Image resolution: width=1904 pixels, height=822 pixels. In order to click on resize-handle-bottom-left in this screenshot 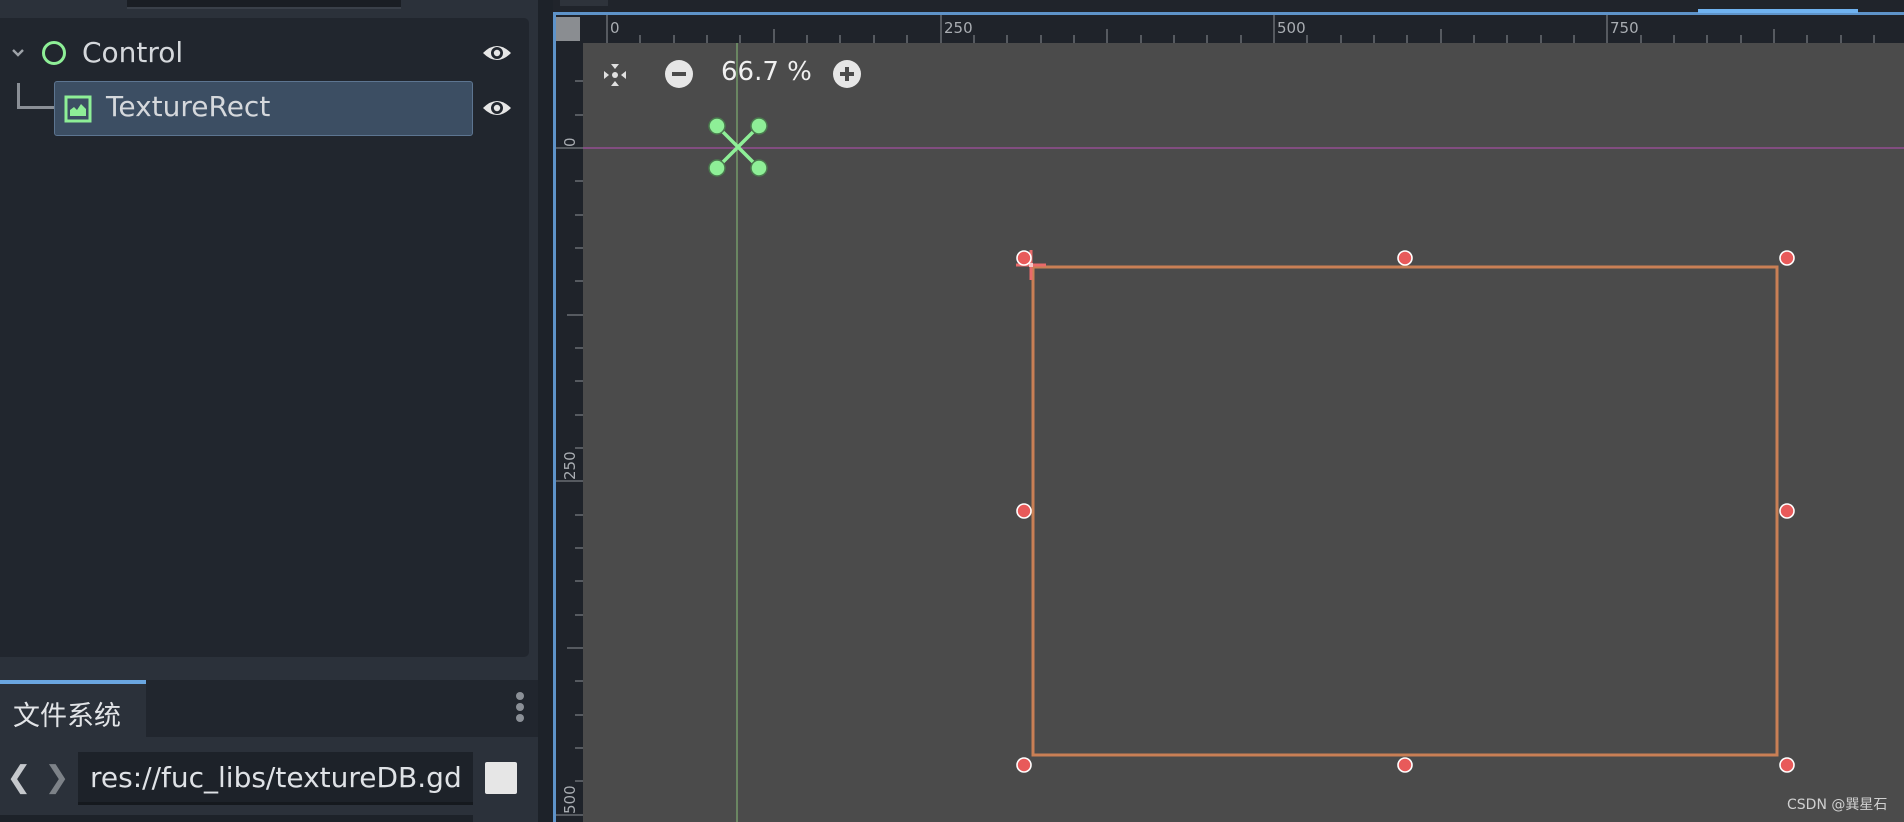, I will do `click(1024, 765)`.